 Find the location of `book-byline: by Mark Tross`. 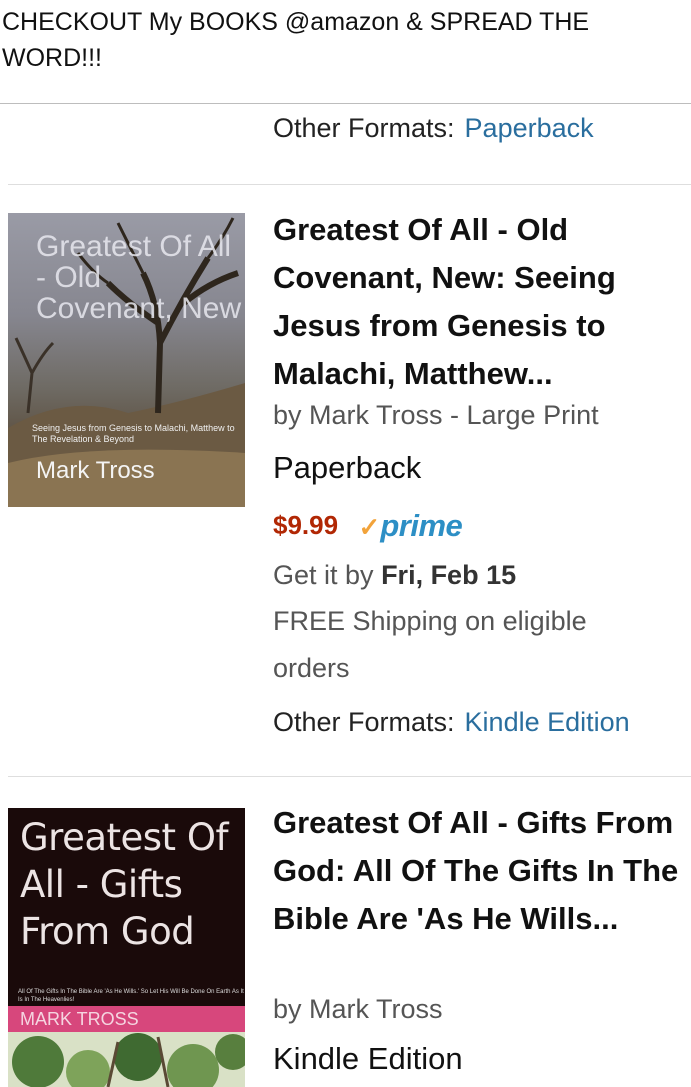

book-byline: by Mark Tross is located at coordinates (358, 1009).